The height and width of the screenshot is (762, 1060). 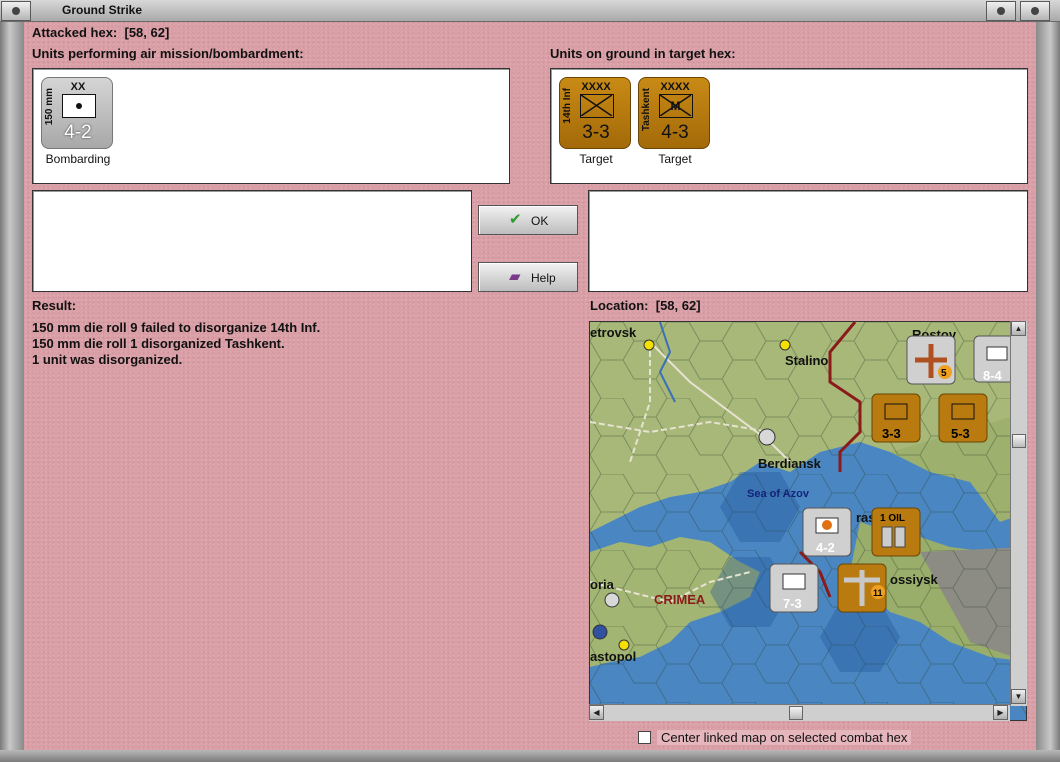 I want to click on svg-text: Sea of Azov, so click(x=778, y=494).